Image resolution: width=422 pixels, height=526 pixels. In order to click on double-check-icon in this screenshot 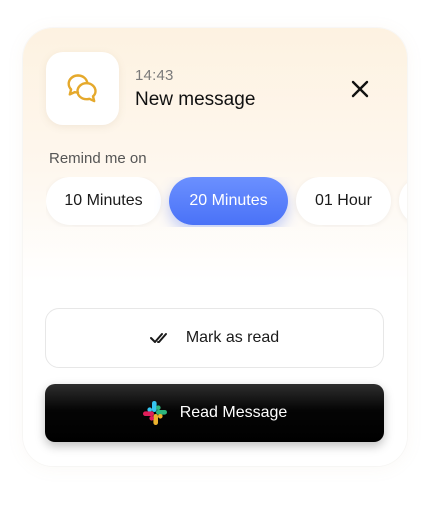, I will do `click(161, 338)`.